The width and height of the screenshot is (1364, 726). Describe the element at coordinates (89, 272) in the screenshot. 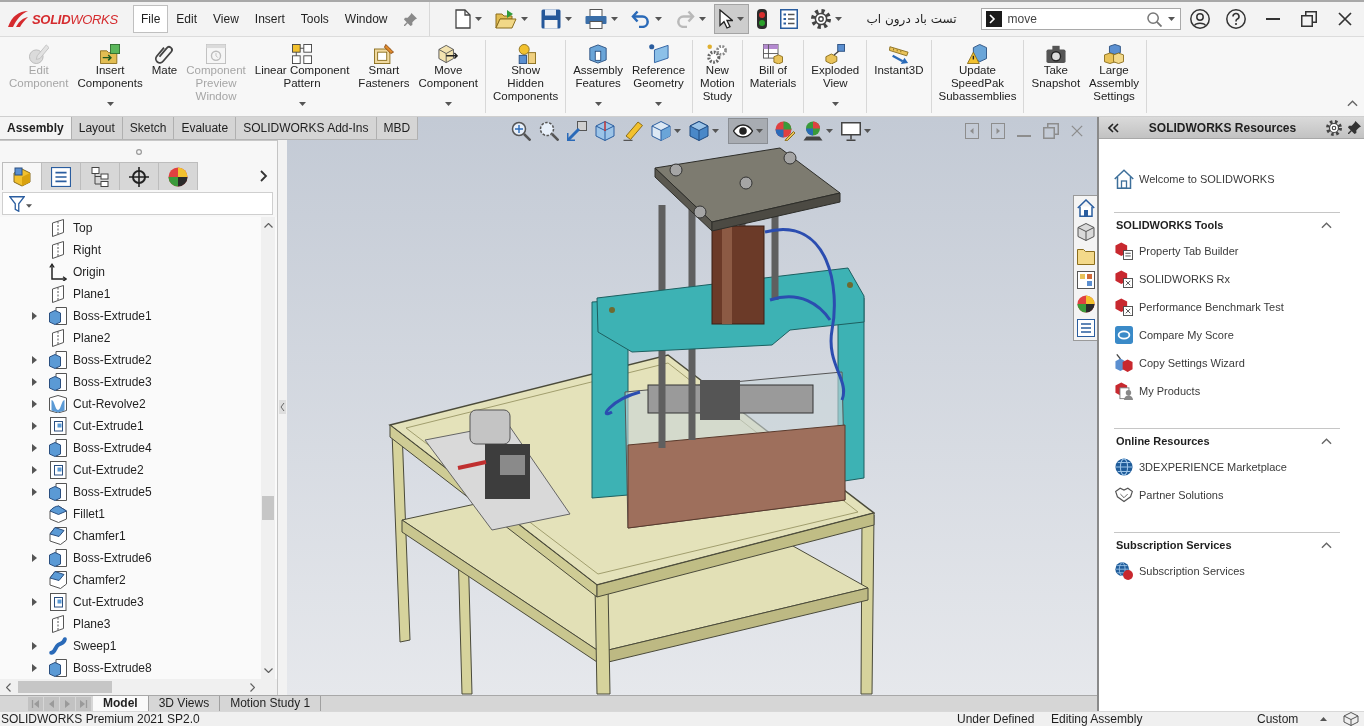

I see `tree-item: Origin` at that location.